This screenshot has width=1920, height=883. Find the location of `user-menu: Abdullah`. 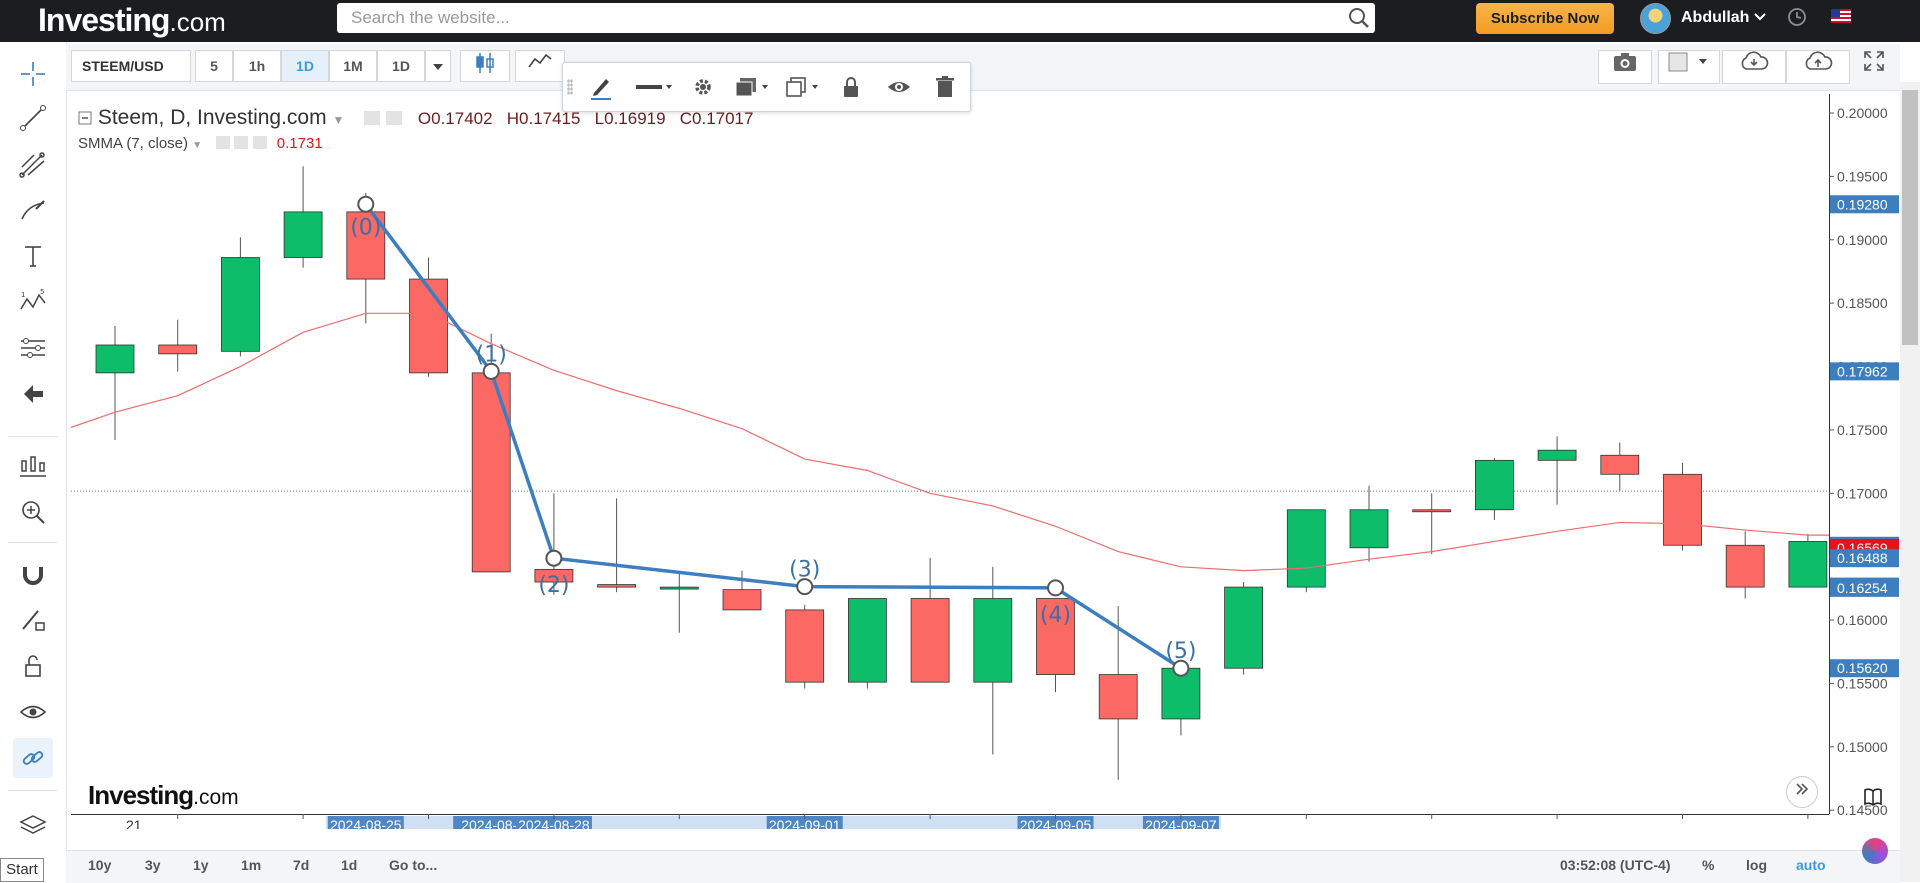

user-menu: Abdullah is located at coordinates (1723, 18).